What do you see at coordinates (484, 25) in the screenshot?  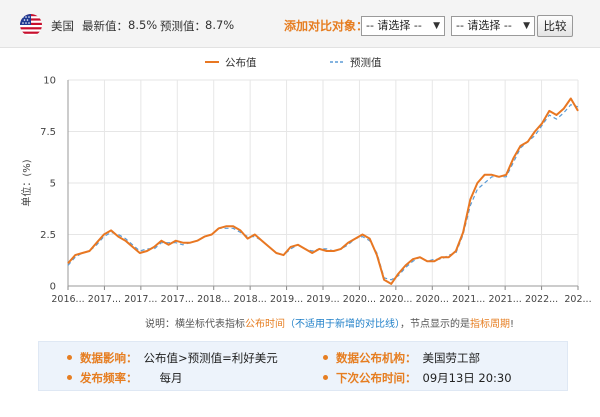 I see `compare-select-2-value: -- 请选择 --` at bounding box center [484, 25].